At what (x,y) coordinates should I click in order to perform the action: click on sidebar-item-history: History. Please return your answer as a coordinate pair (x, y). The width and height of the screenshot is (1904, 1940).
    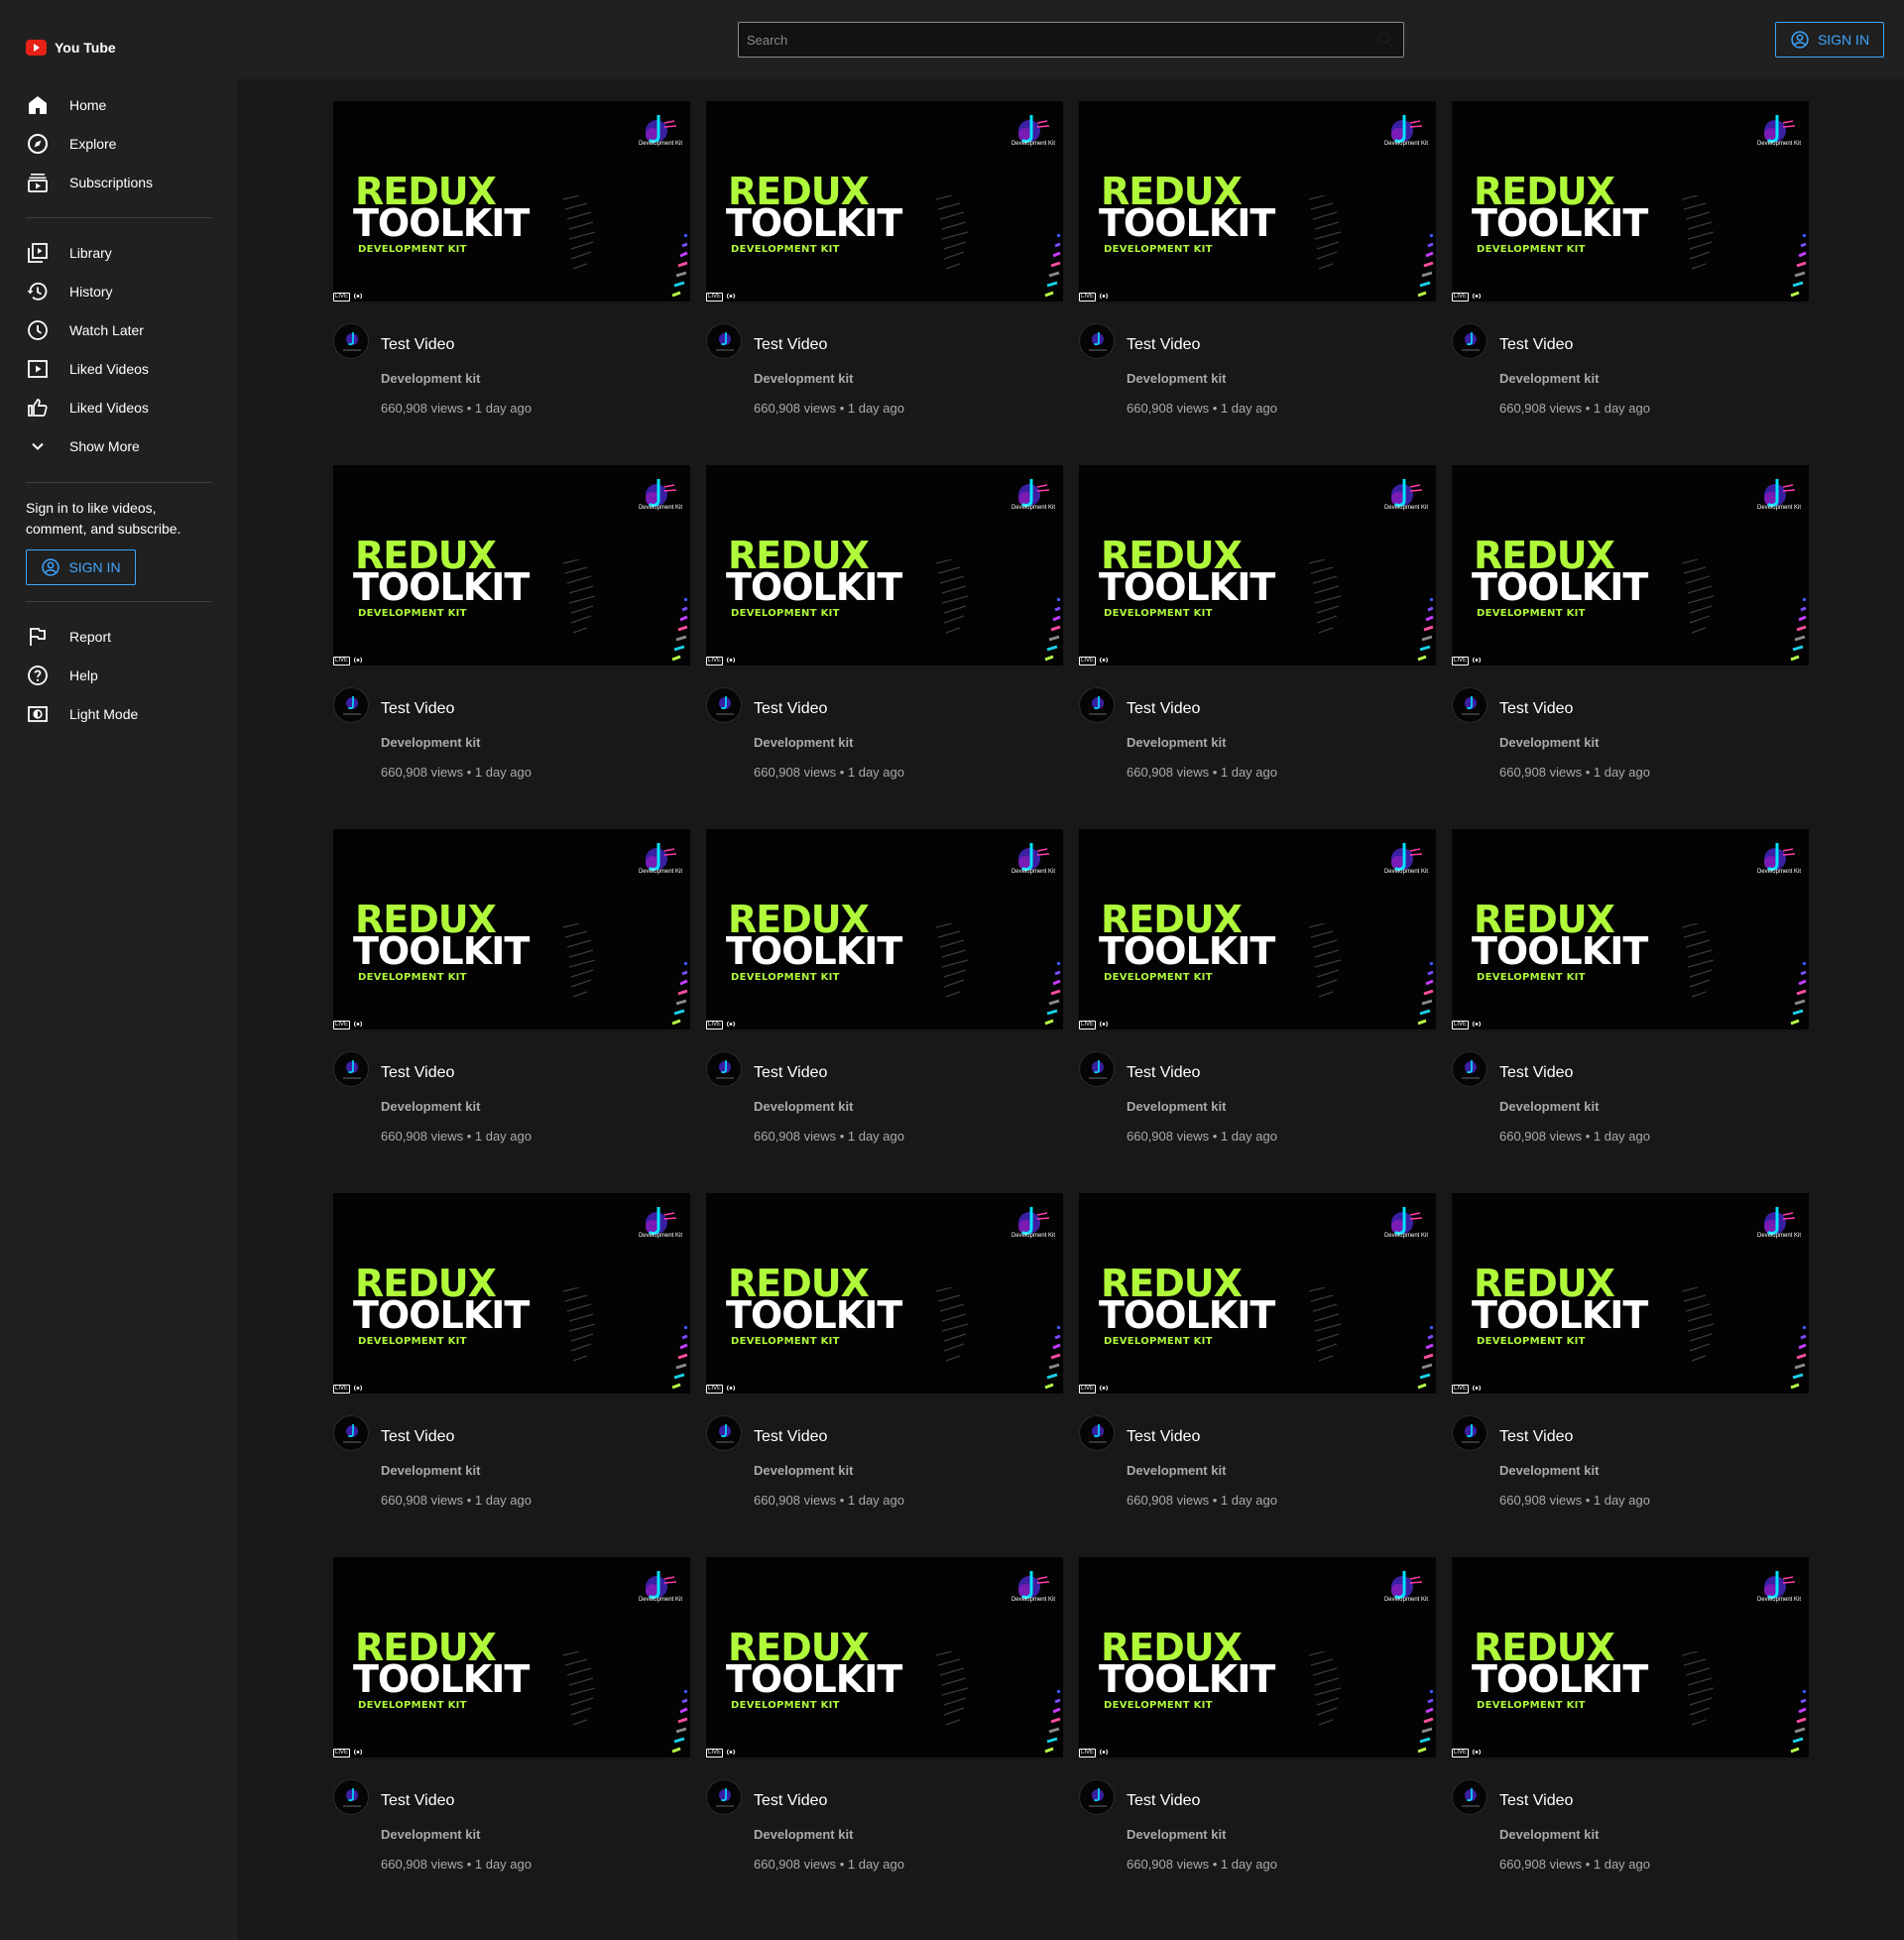
    Looking at the image, I should click on (119, 291).